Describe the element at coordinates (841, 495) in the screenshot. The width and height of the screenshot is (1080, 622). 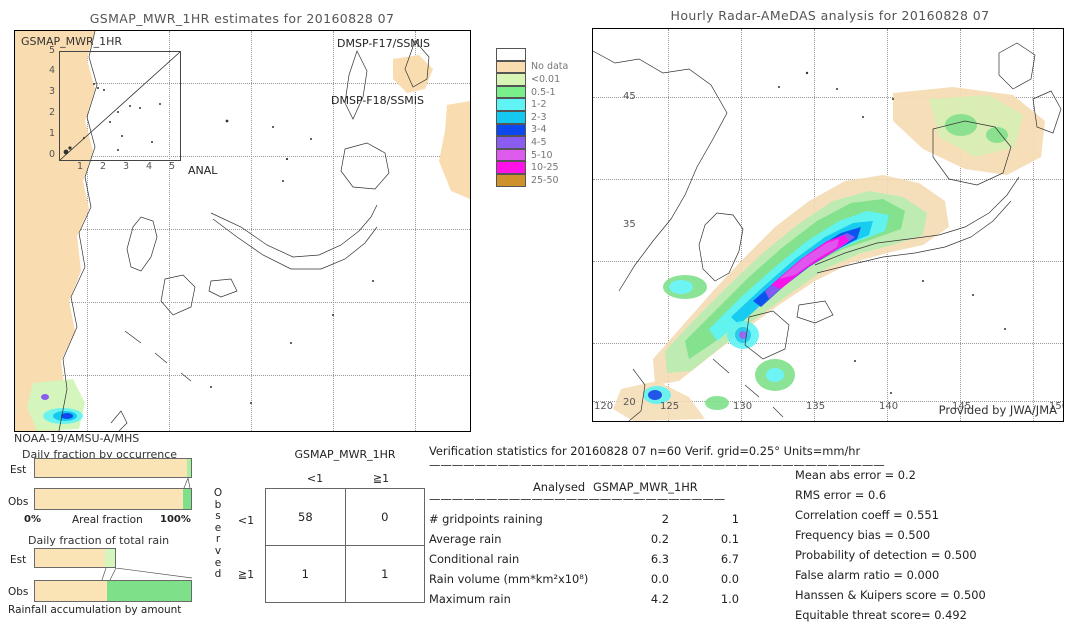
I see `score-line: RMS error = 0.6` at that location.